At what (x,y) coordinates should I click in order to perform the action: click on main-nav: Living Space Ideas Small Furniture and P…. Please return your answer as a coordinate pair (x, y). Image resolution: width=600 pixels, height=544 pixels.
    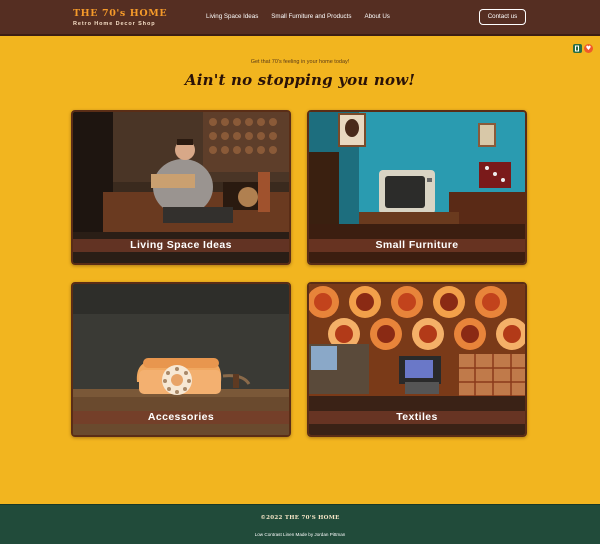
    Looking at the image, I should click on (304, 16).